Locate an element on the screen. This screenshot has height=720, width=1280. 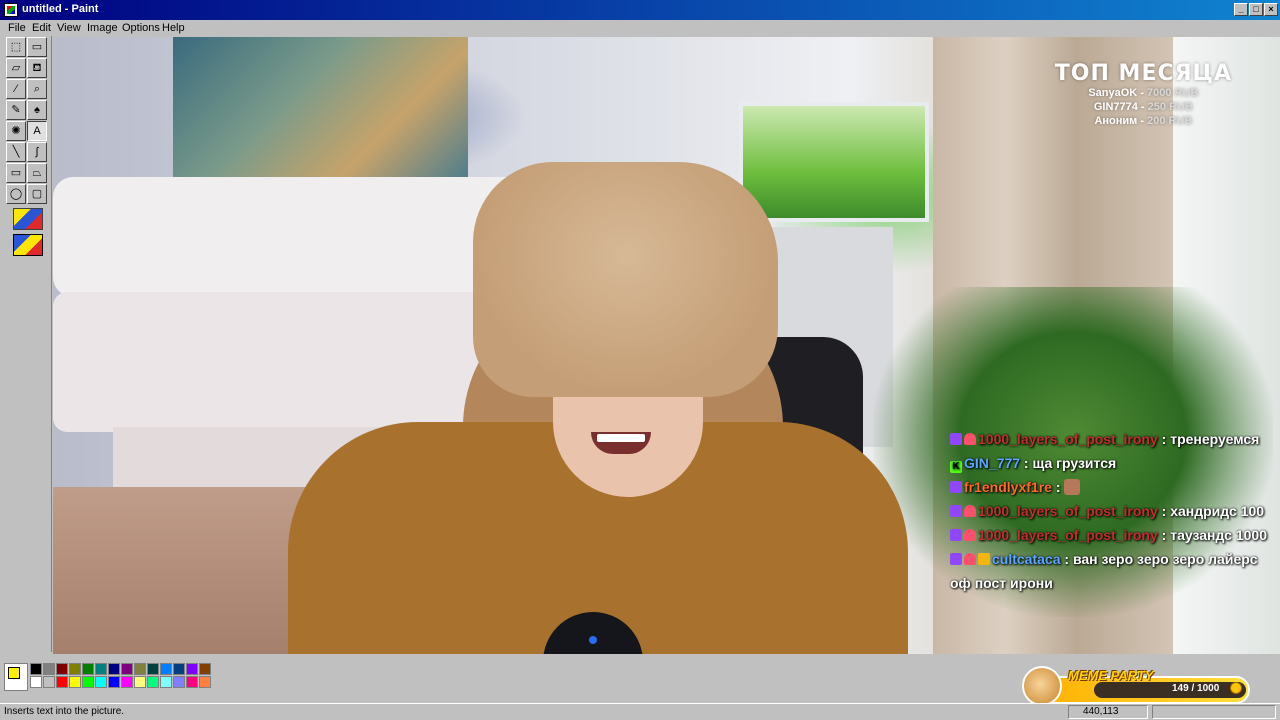
ellipse-icon: ◯ is located at coordinates (16, 194).